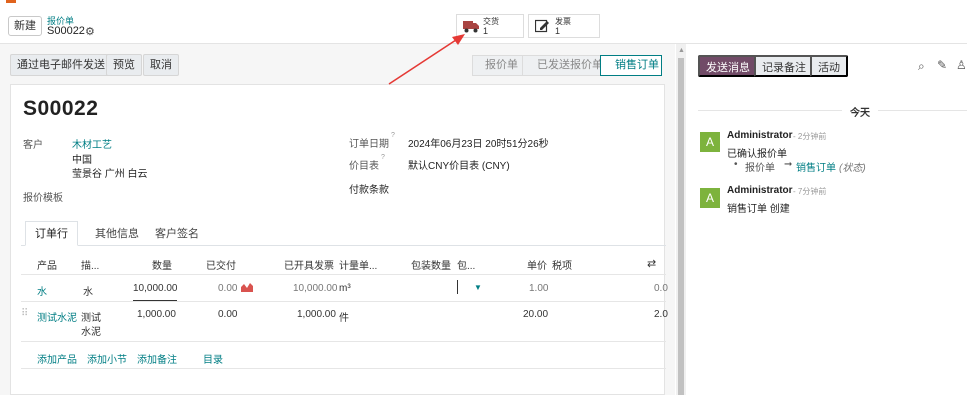 The image size is (967, 395). I want to click on send-message-button: 发送消息, so click(728, 66).